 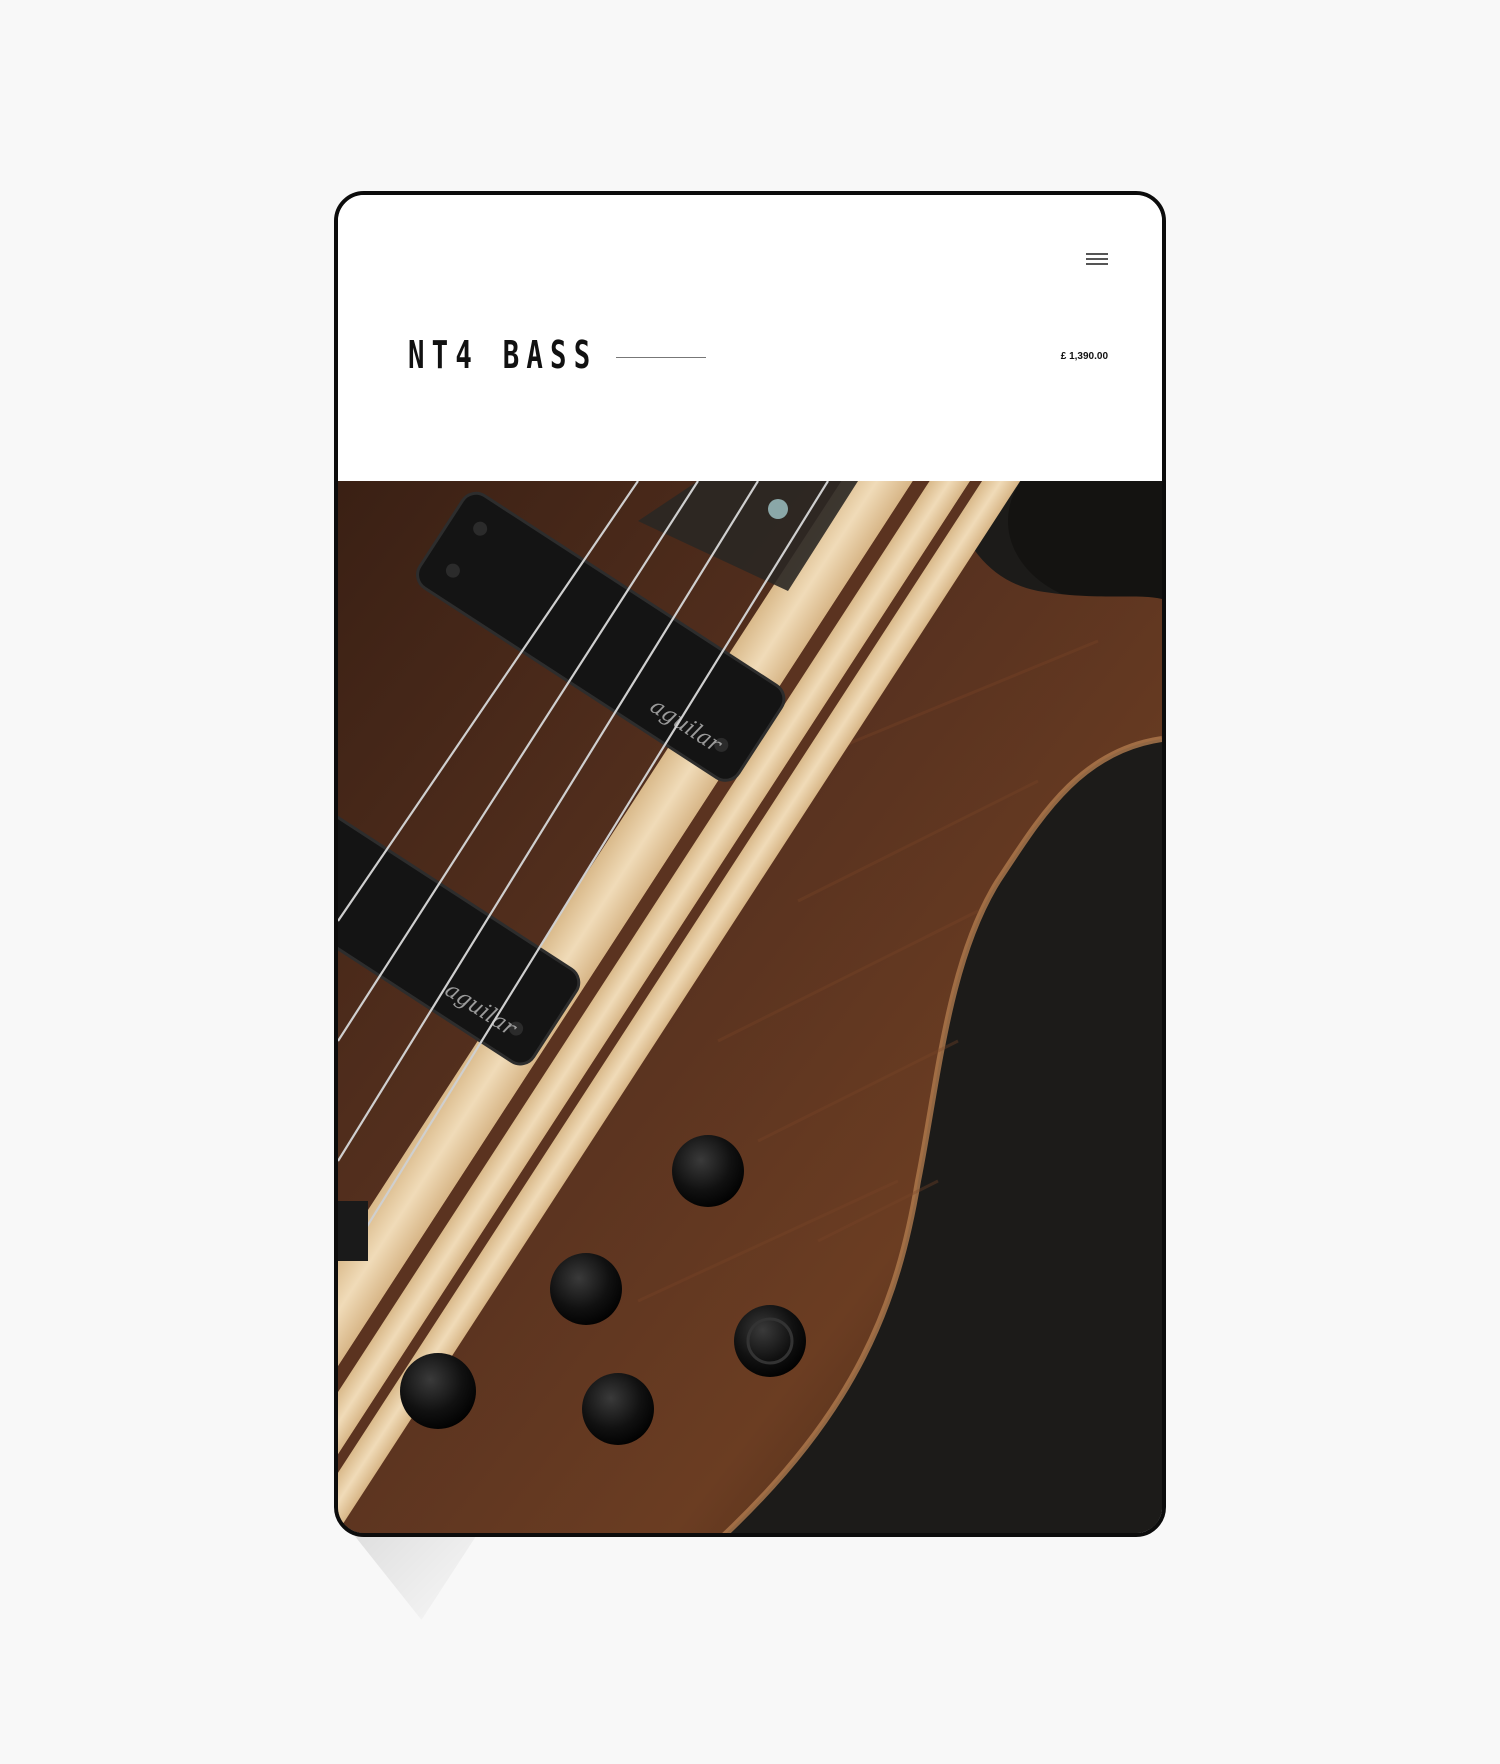 I want to click on product-title: NT4 BASS, so click(x=503, y=355).